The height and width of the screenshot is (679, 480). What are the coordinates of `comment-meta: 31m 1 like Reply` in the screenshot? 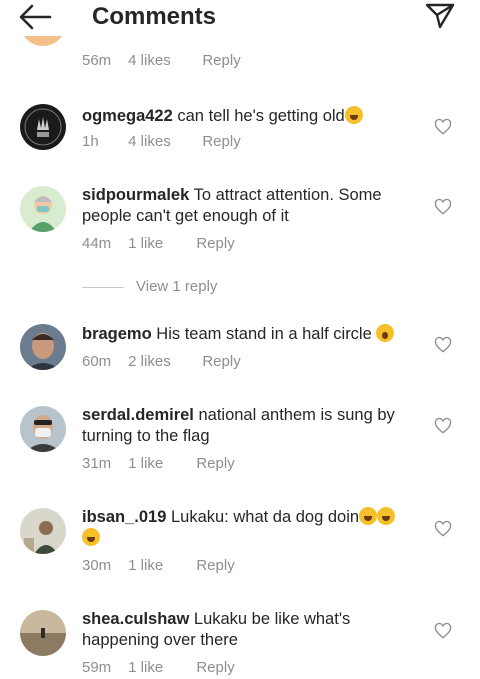 It's located at (158, 463).